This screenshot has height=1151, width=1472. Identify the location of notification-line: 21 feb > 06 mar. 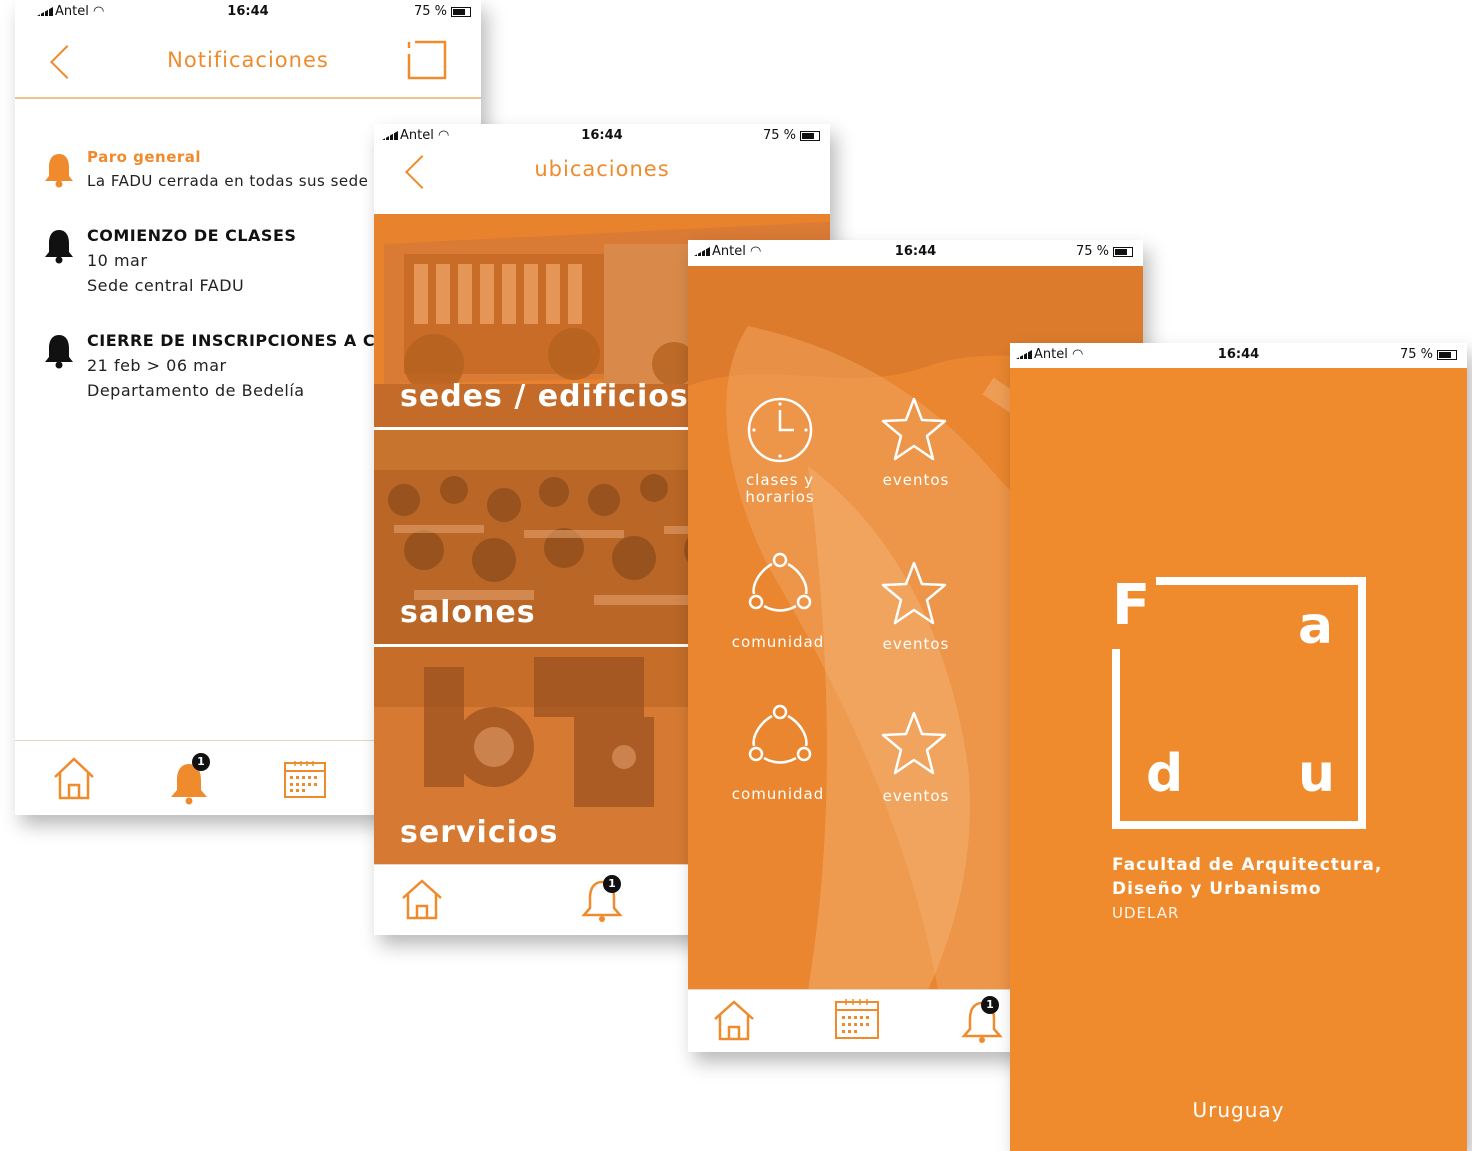
(157, 365).